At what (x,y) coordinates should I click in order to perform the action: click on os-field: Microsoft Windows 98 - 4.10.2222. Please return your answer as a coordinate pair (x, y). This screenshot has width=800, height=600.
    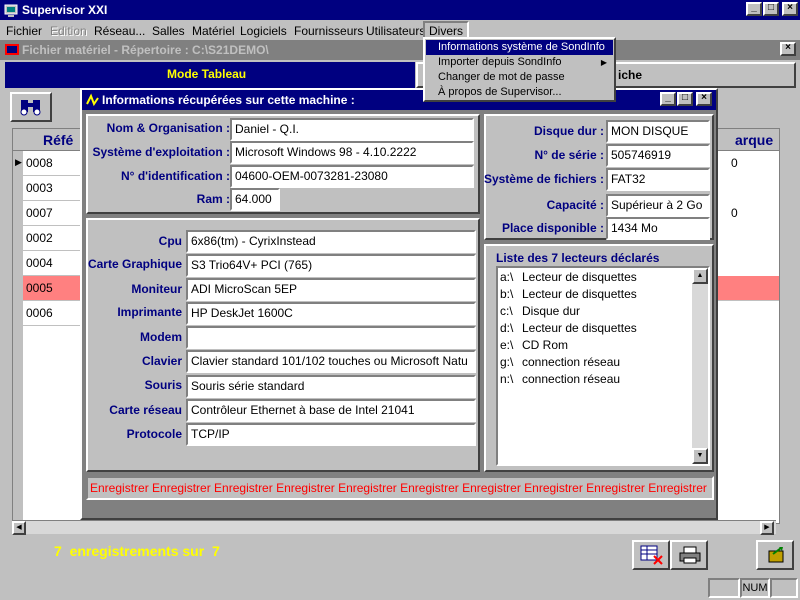
    Looking at the image, I should click on (352, 152).